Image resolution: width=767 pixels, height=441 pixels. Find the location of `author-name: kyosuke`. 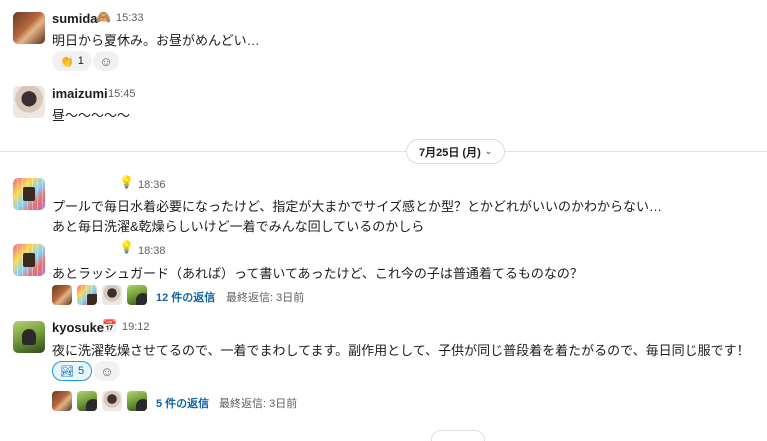

author-name: kyosuke is located at coordinates (78, 327).